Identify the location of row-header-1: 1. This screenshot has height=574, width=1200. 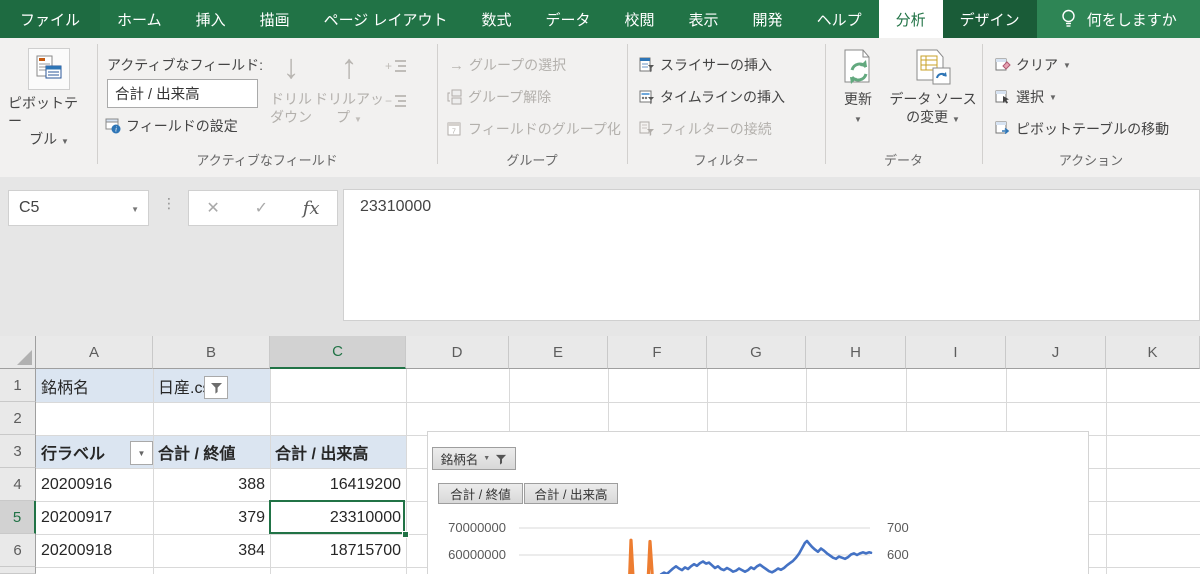
(18, 385).